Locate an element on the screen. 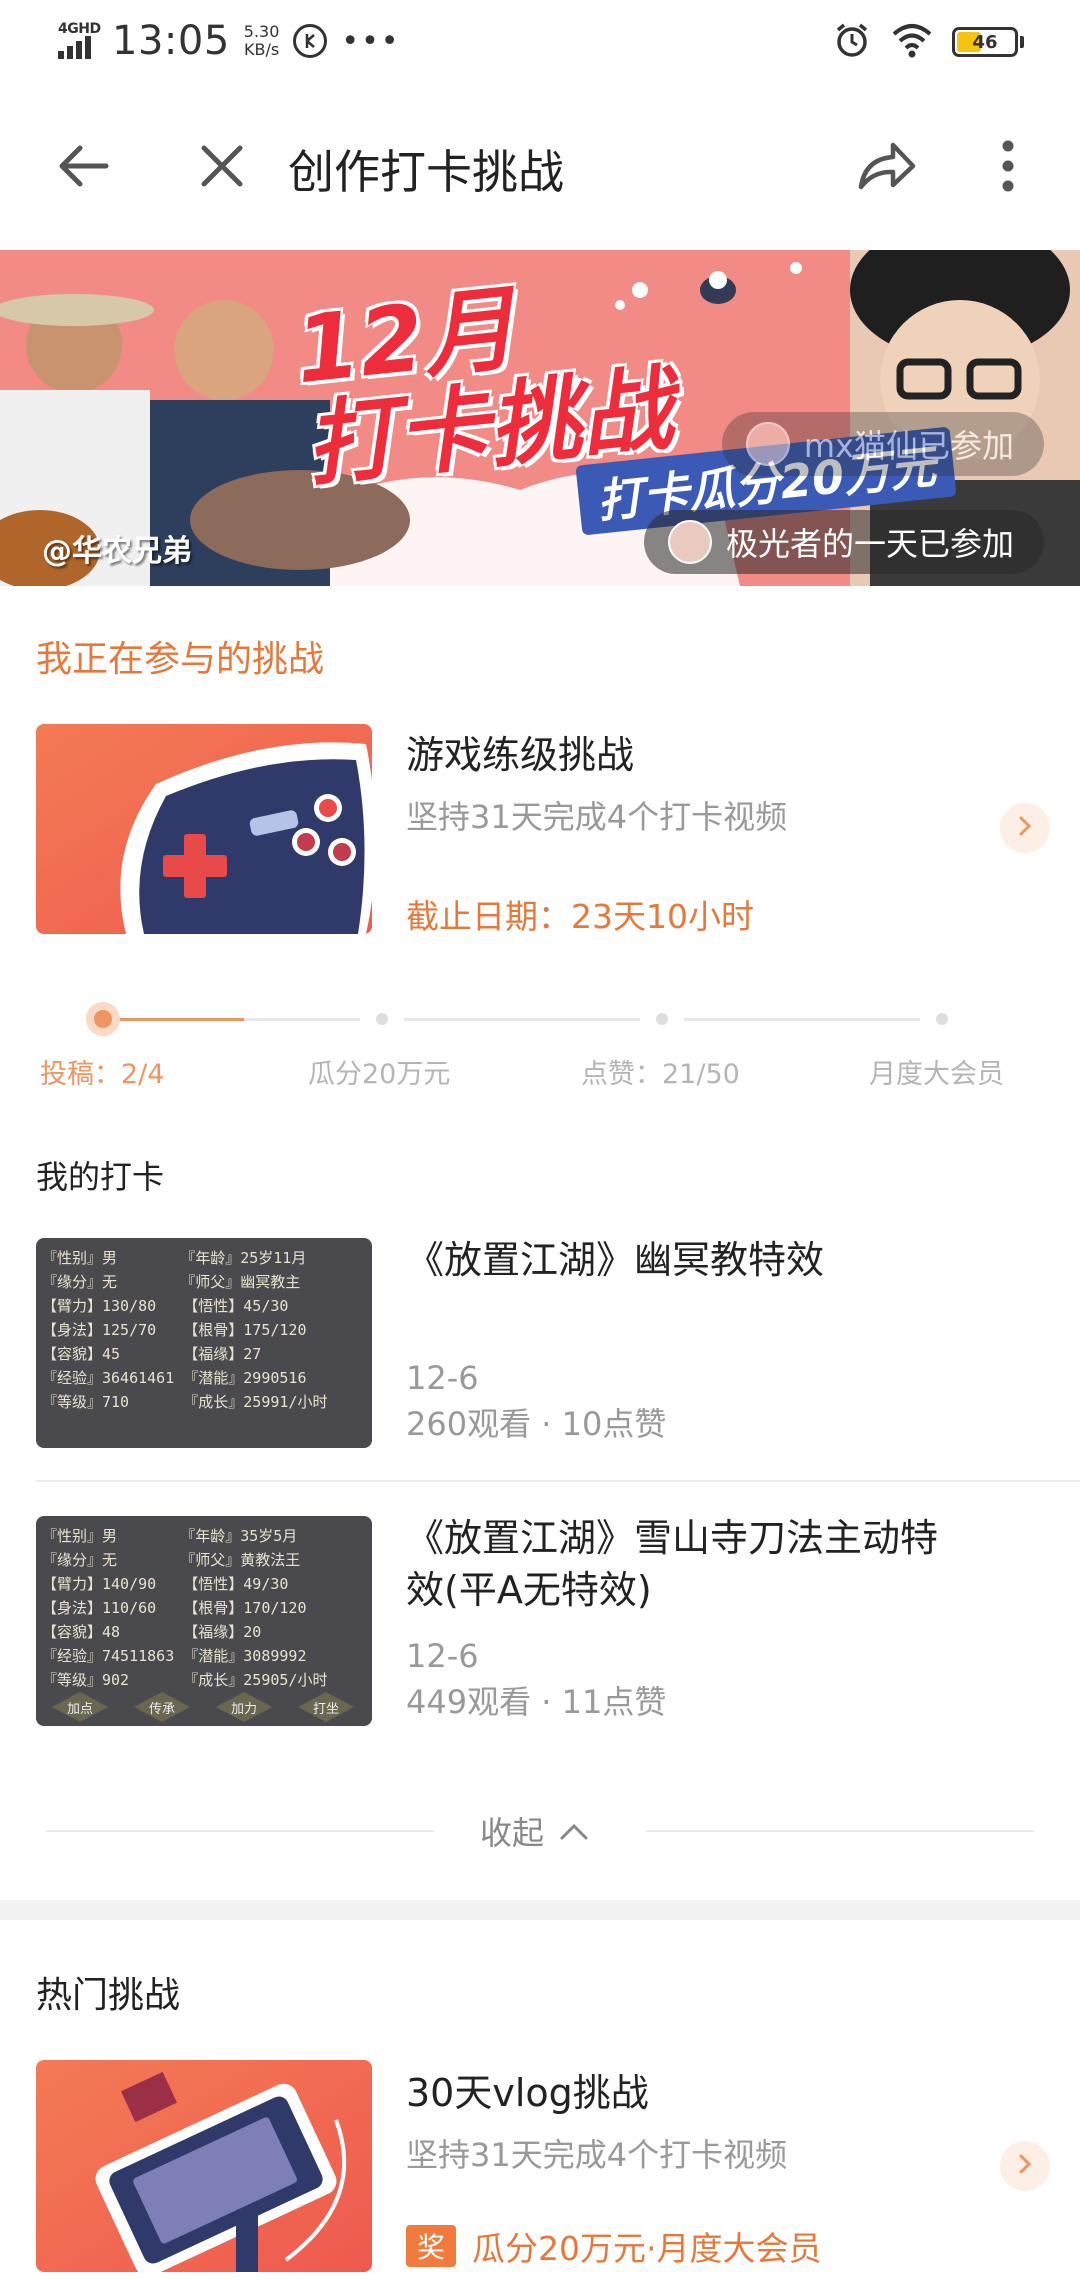 This screenshot has width=1080, height=2280. participant-toast-text: mx猫仙已参加 is located at coordinates (908, 446).